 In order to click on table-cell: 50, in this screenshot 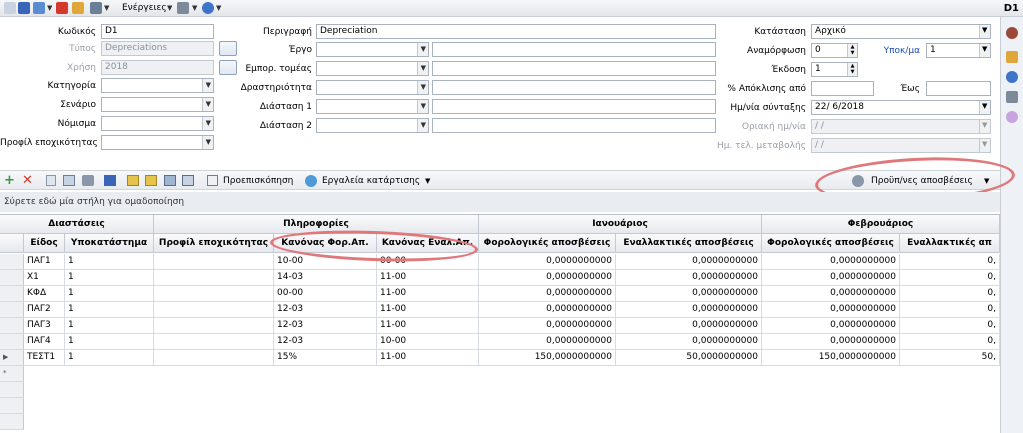, I will do `click(950, 358)`.